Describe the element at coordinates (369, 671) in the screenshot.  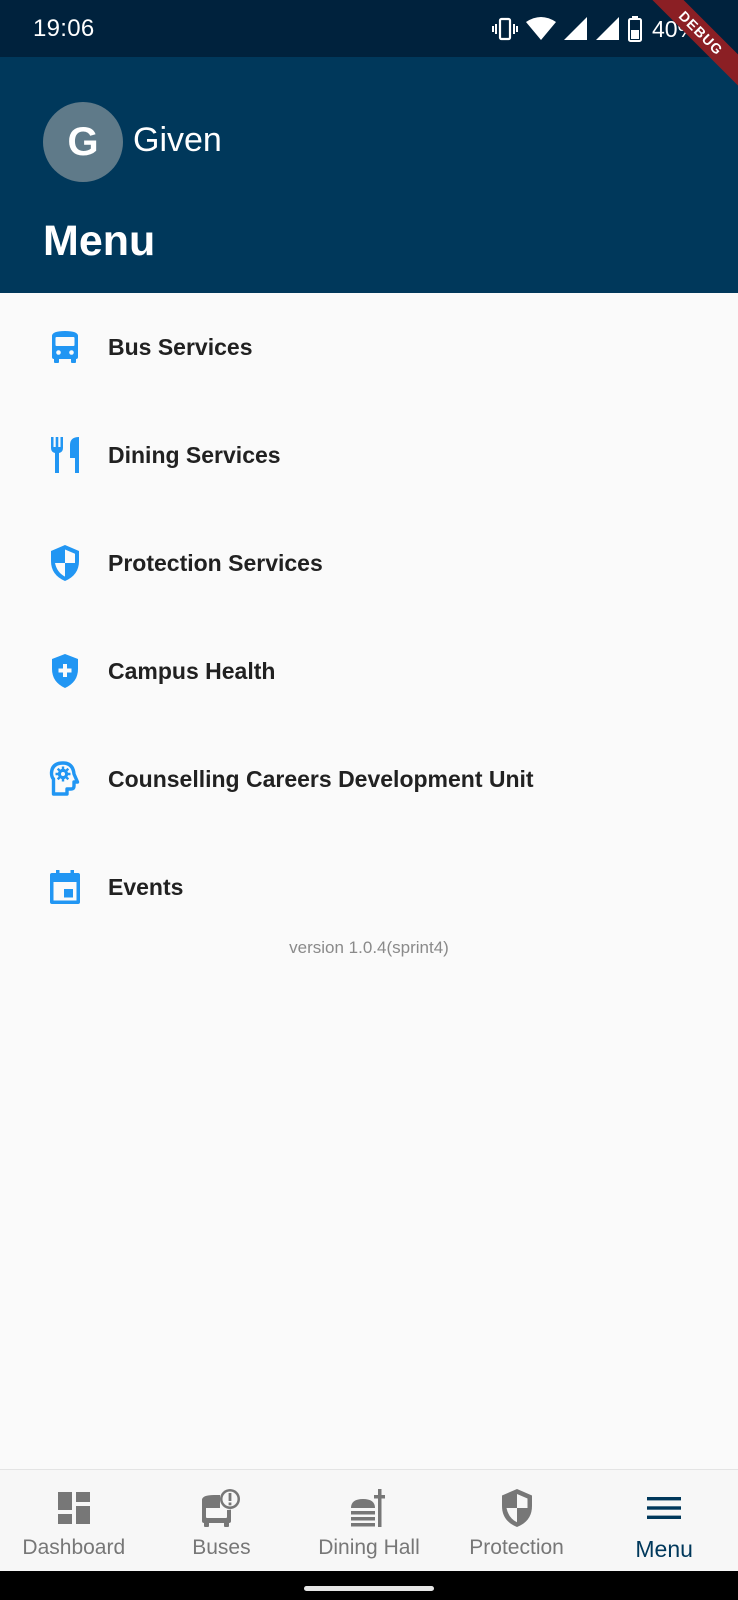
I see `menu-item-campus-health: Campus Health` at that location.